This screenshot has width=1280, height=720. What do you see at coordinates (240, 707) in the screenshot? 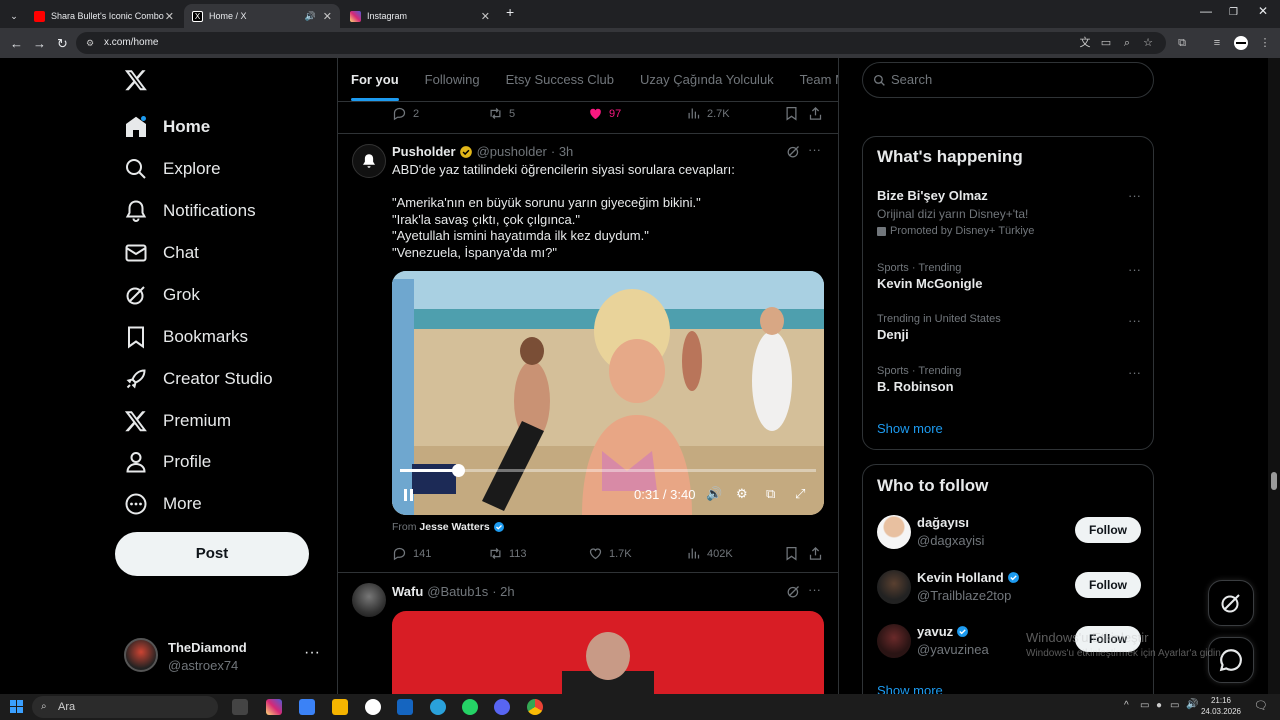
I see `task-view-icon` at bounding box center [240, 707].